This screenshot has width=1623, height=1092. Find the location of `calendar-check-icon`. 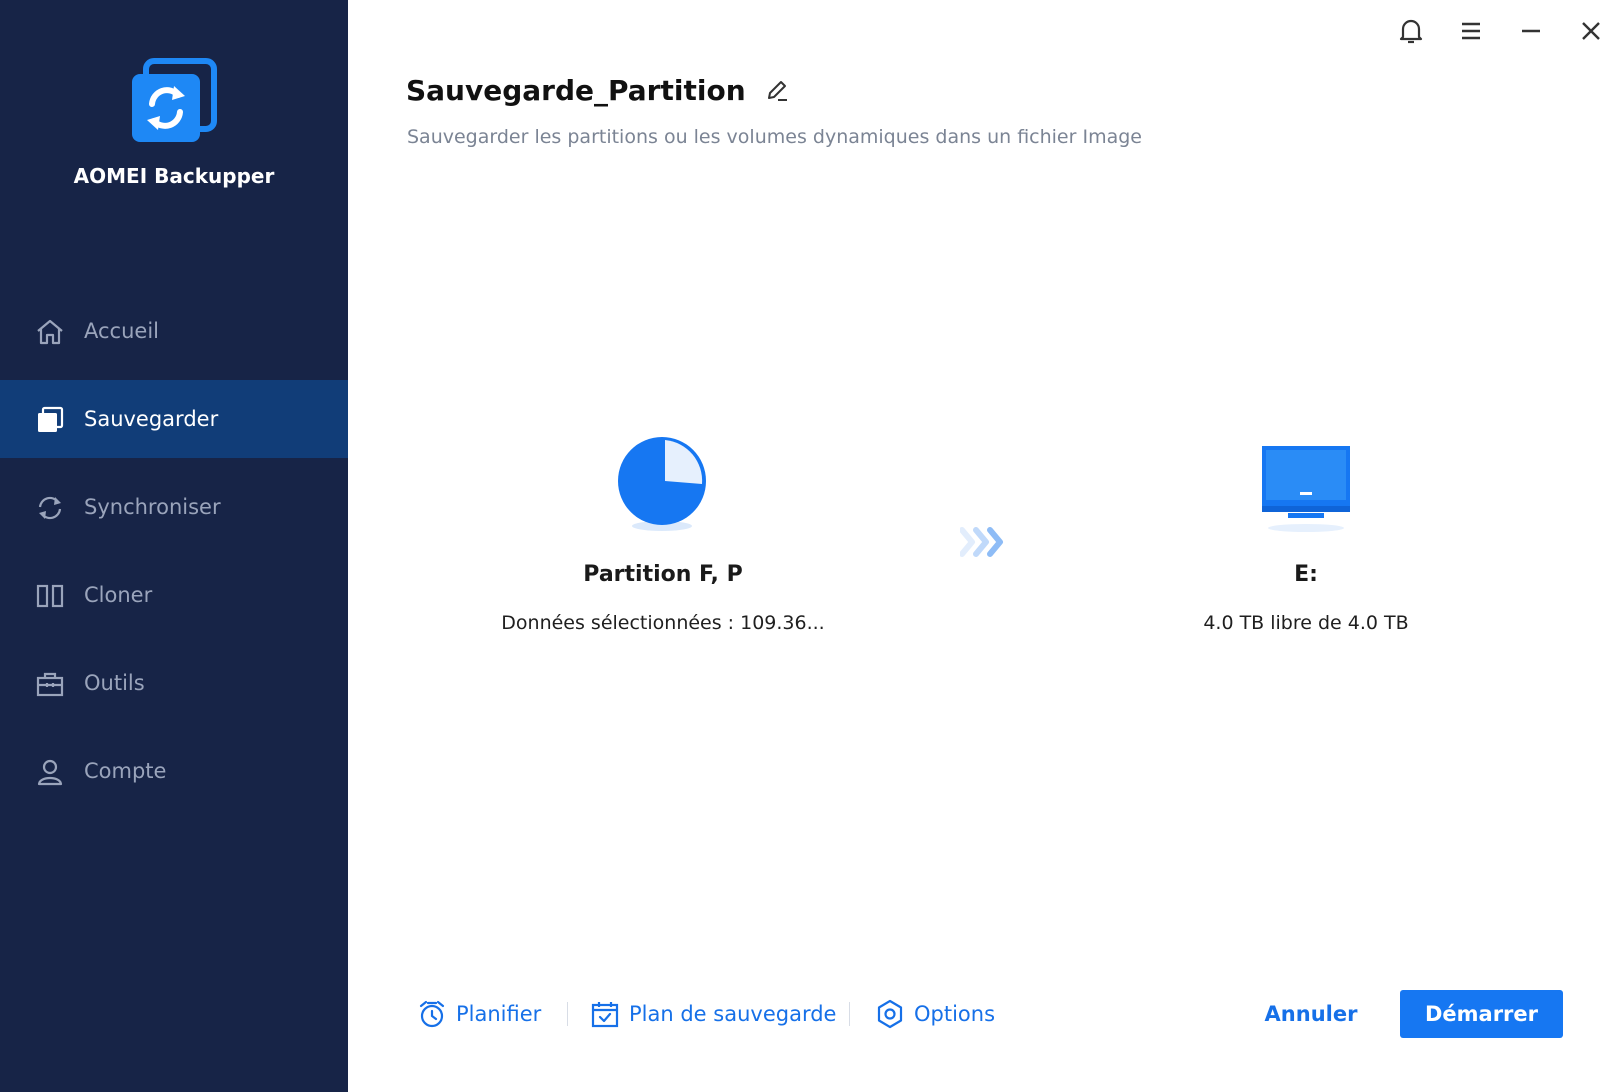

calendar-check-icon is located at coordinates (605, 1015).